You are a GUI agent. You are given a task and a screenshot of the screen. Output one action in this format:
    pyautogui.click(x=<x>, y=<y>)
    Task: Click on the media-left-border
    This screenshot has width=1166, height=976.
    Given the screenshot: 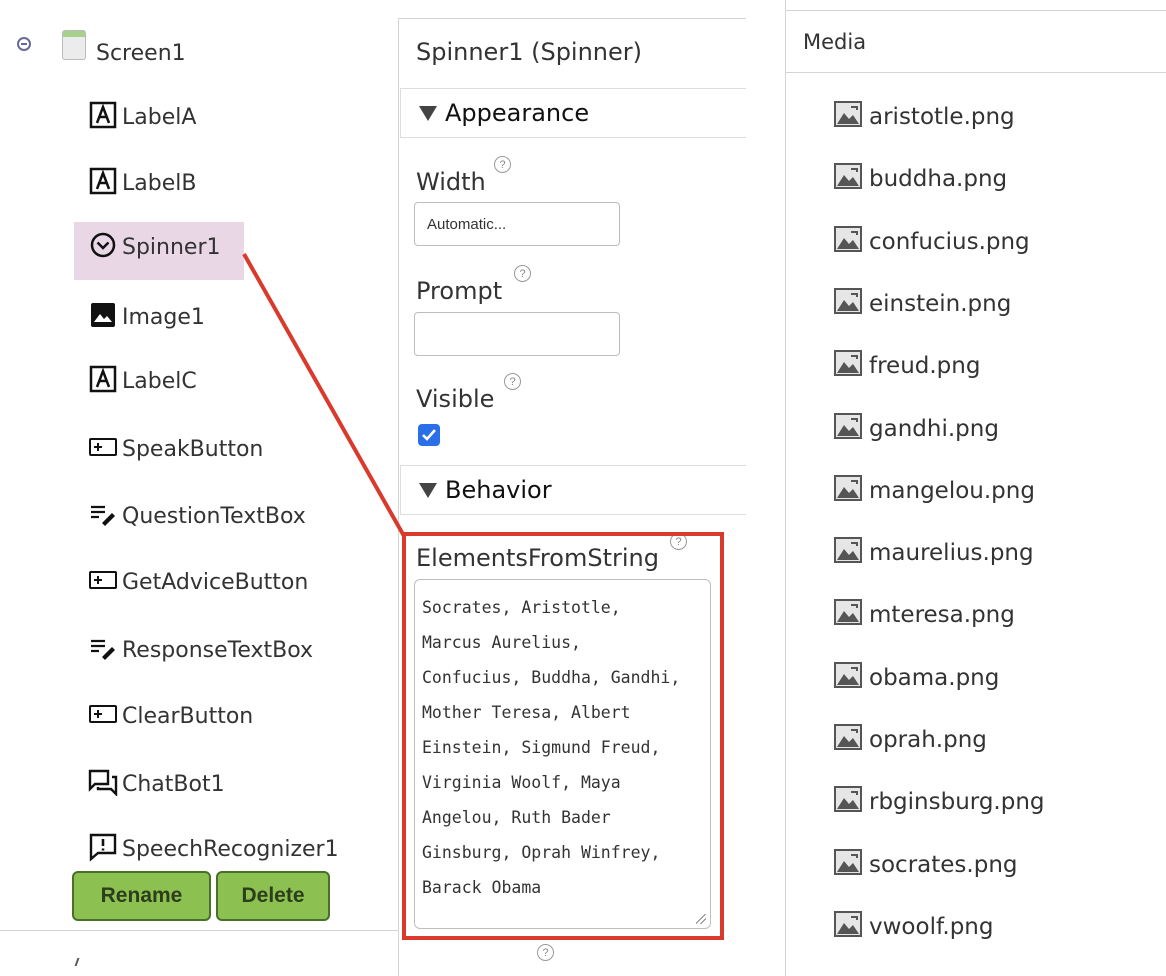 What is the action you would take?
    pyautogui.click(x=785, y=488)
    